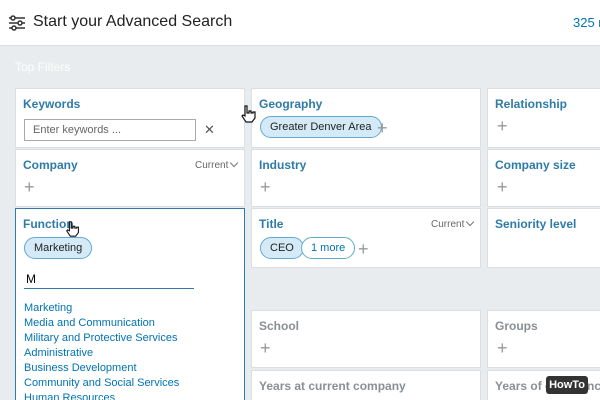 The width and height of the screenshot is (600, 400). I want to click on suggestion-item: Community and Social Services, so click(101, 383).